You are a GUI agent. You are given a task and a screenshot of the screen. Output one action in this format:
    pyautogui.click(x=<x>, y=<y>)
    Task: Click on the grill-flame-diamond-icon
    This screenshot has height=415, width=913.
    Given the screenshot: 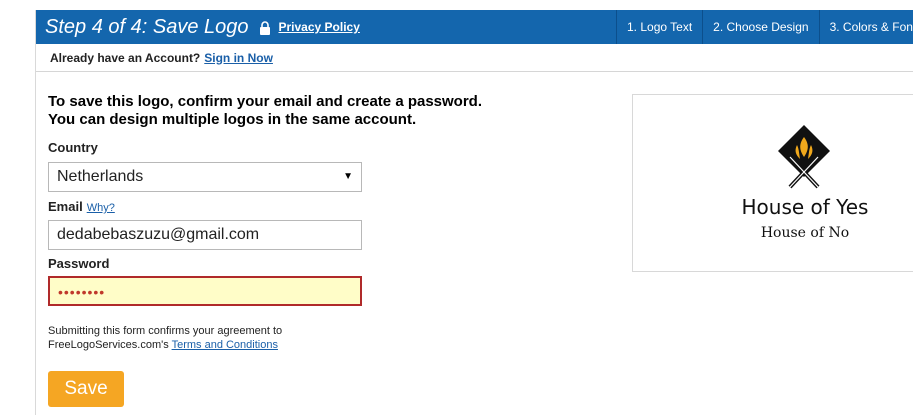 What is the action you would take?
    pyautogui.click(x=804, y=157)
    